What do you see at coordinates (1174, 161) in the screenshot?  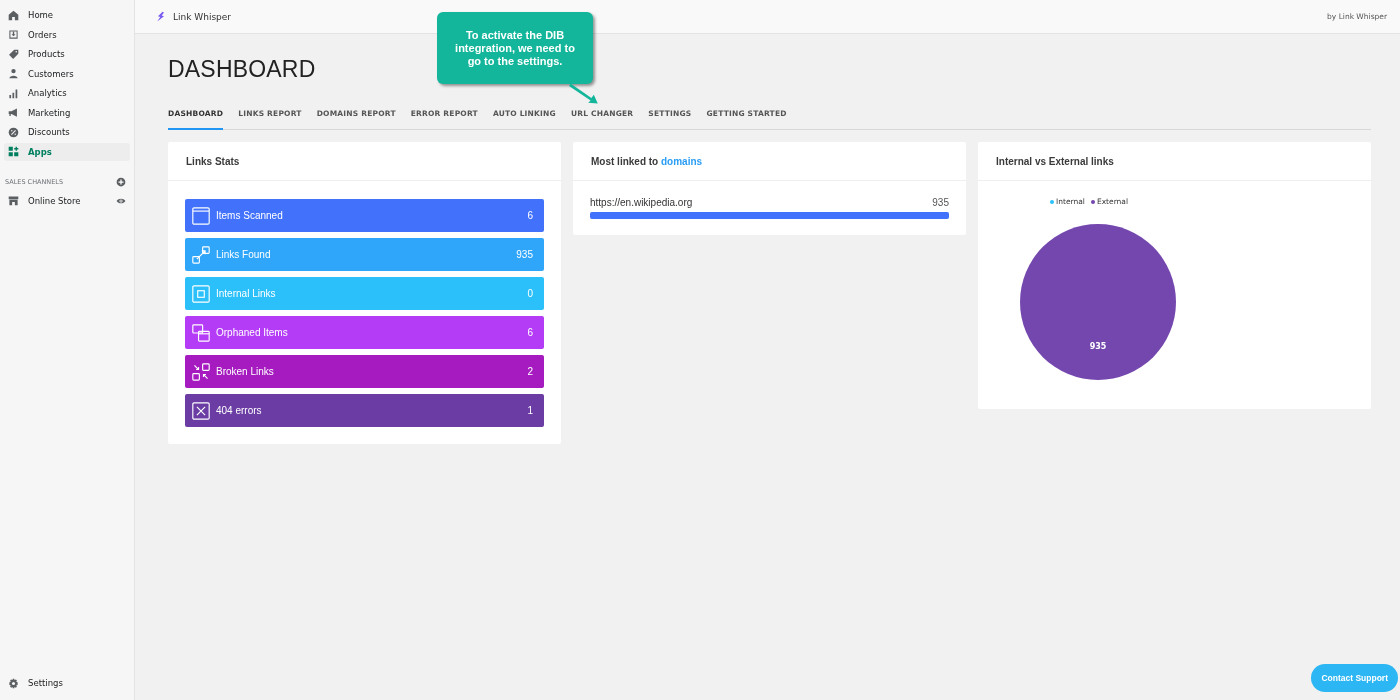 I see `card-title: Internal vs External links` at bounding box center [1174, 161].